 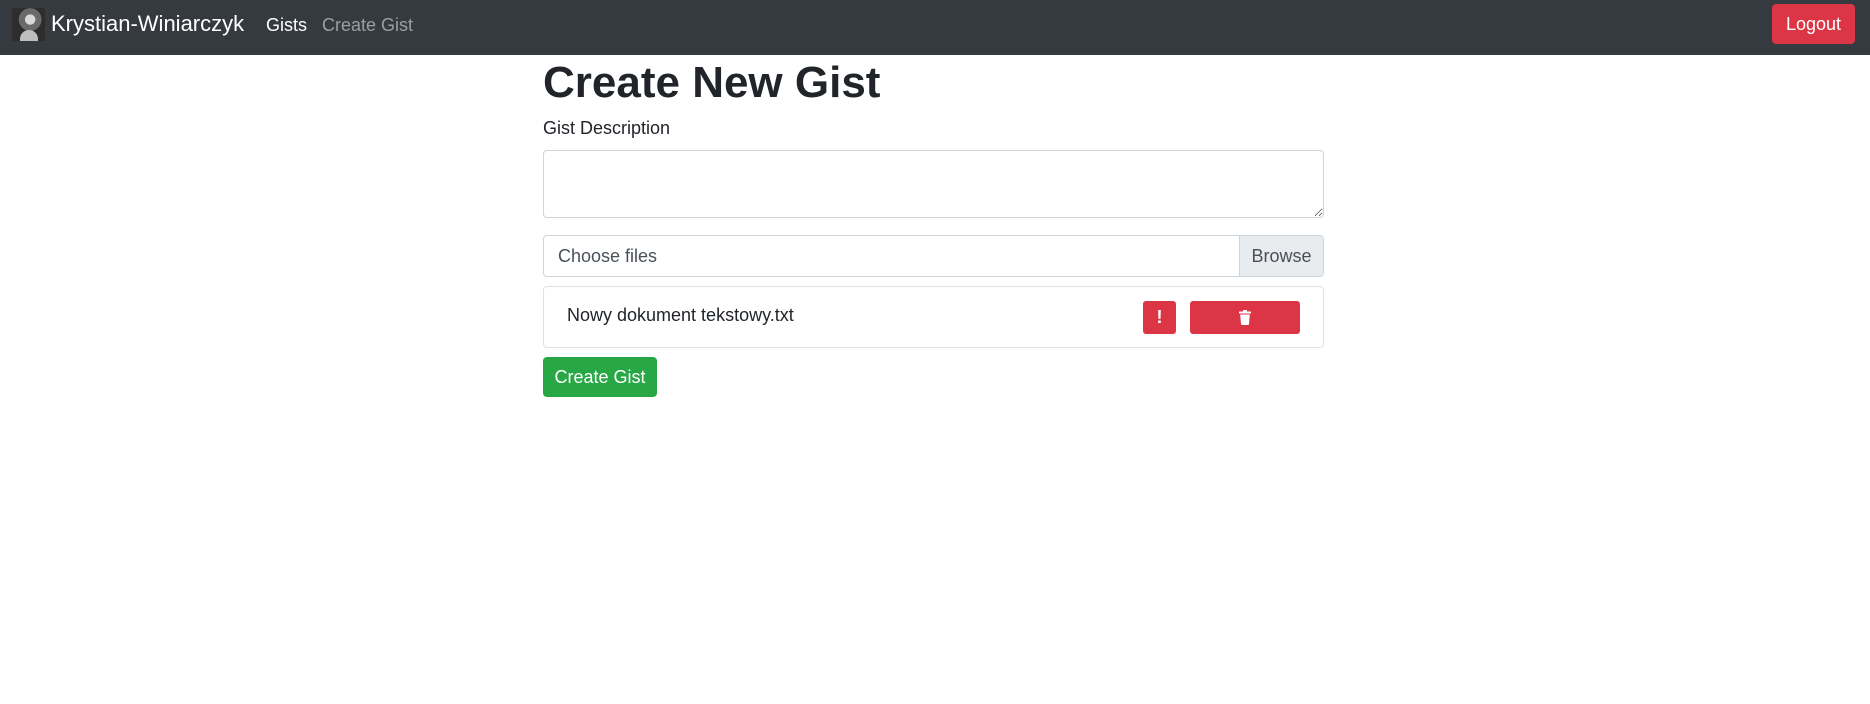 I want to click on file-chooser-placeholder: Choose files, so click(x=608, y=256).